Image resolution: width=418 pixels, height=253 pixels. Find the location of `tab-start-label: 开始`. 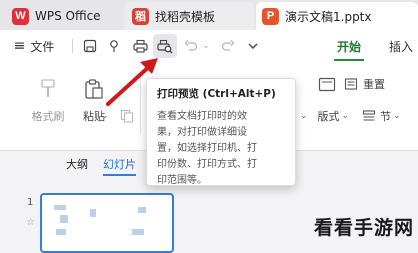

tab-start-label: 开始 is located at coordinates (348, 46).